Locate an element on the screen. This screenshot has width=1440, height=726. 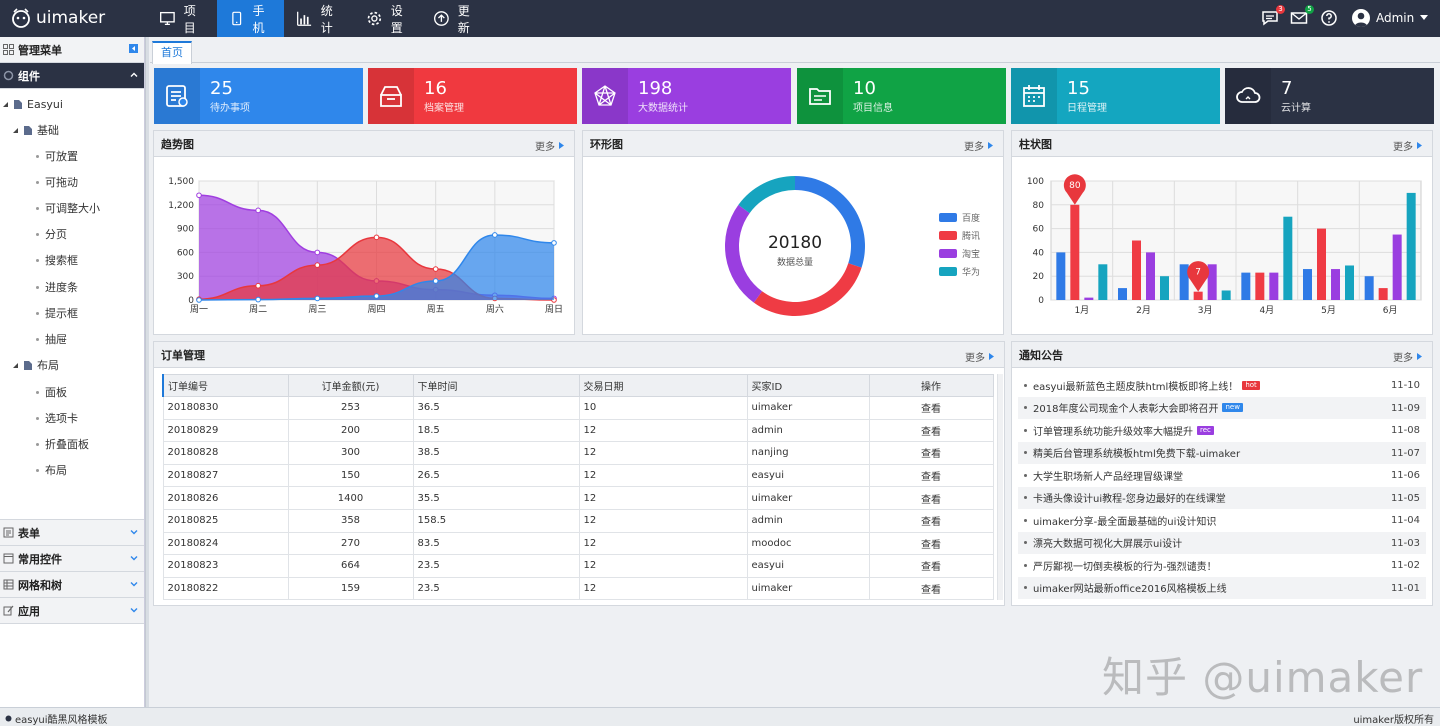
notice-item: easyui最新蓝色主题皮肤html模板即将上线！ hot 11-10 is located at coordinates (1222, 385).